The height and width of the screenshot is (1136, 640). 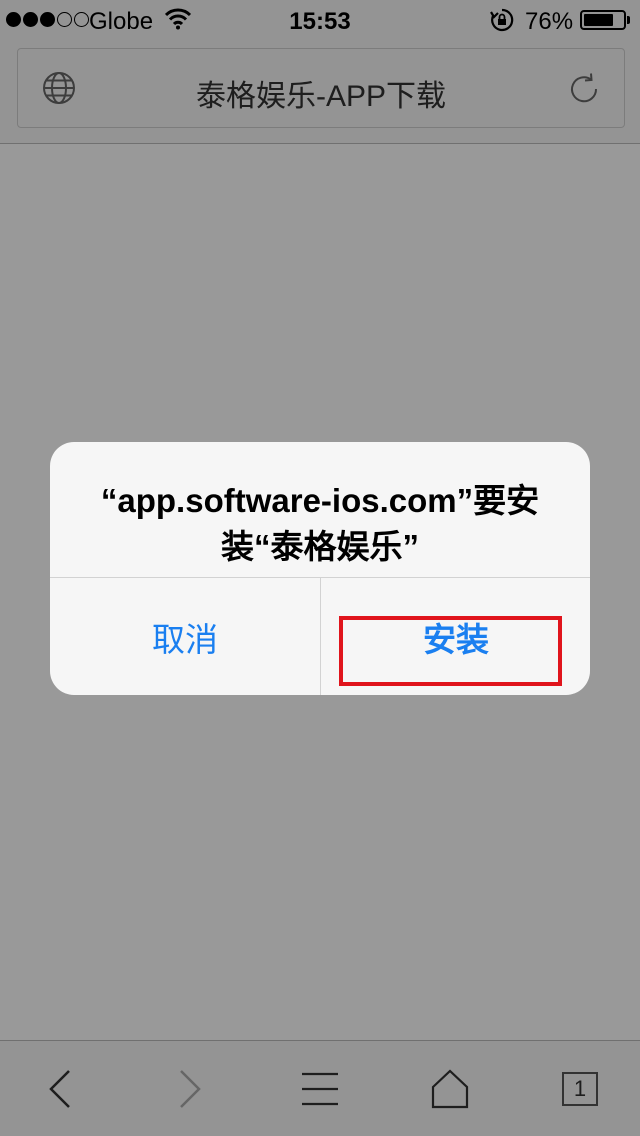 What do you see at coordinates (320, 546) in the screenshot?
I see `alert-message-line-2: 装“泰格娱乐”` at bounding box center [320, 546].